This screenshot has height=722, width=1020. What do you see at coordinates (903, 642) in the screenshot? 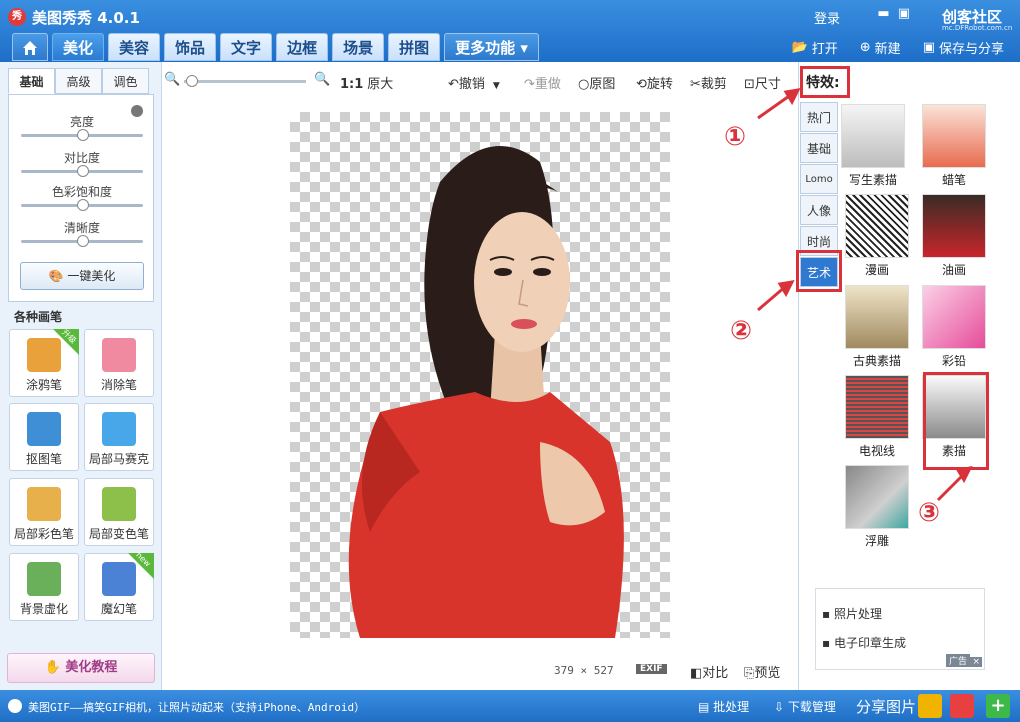
I see `ad-item-seal: ▪ 电子印章生成` at bounding box center [903, 642].